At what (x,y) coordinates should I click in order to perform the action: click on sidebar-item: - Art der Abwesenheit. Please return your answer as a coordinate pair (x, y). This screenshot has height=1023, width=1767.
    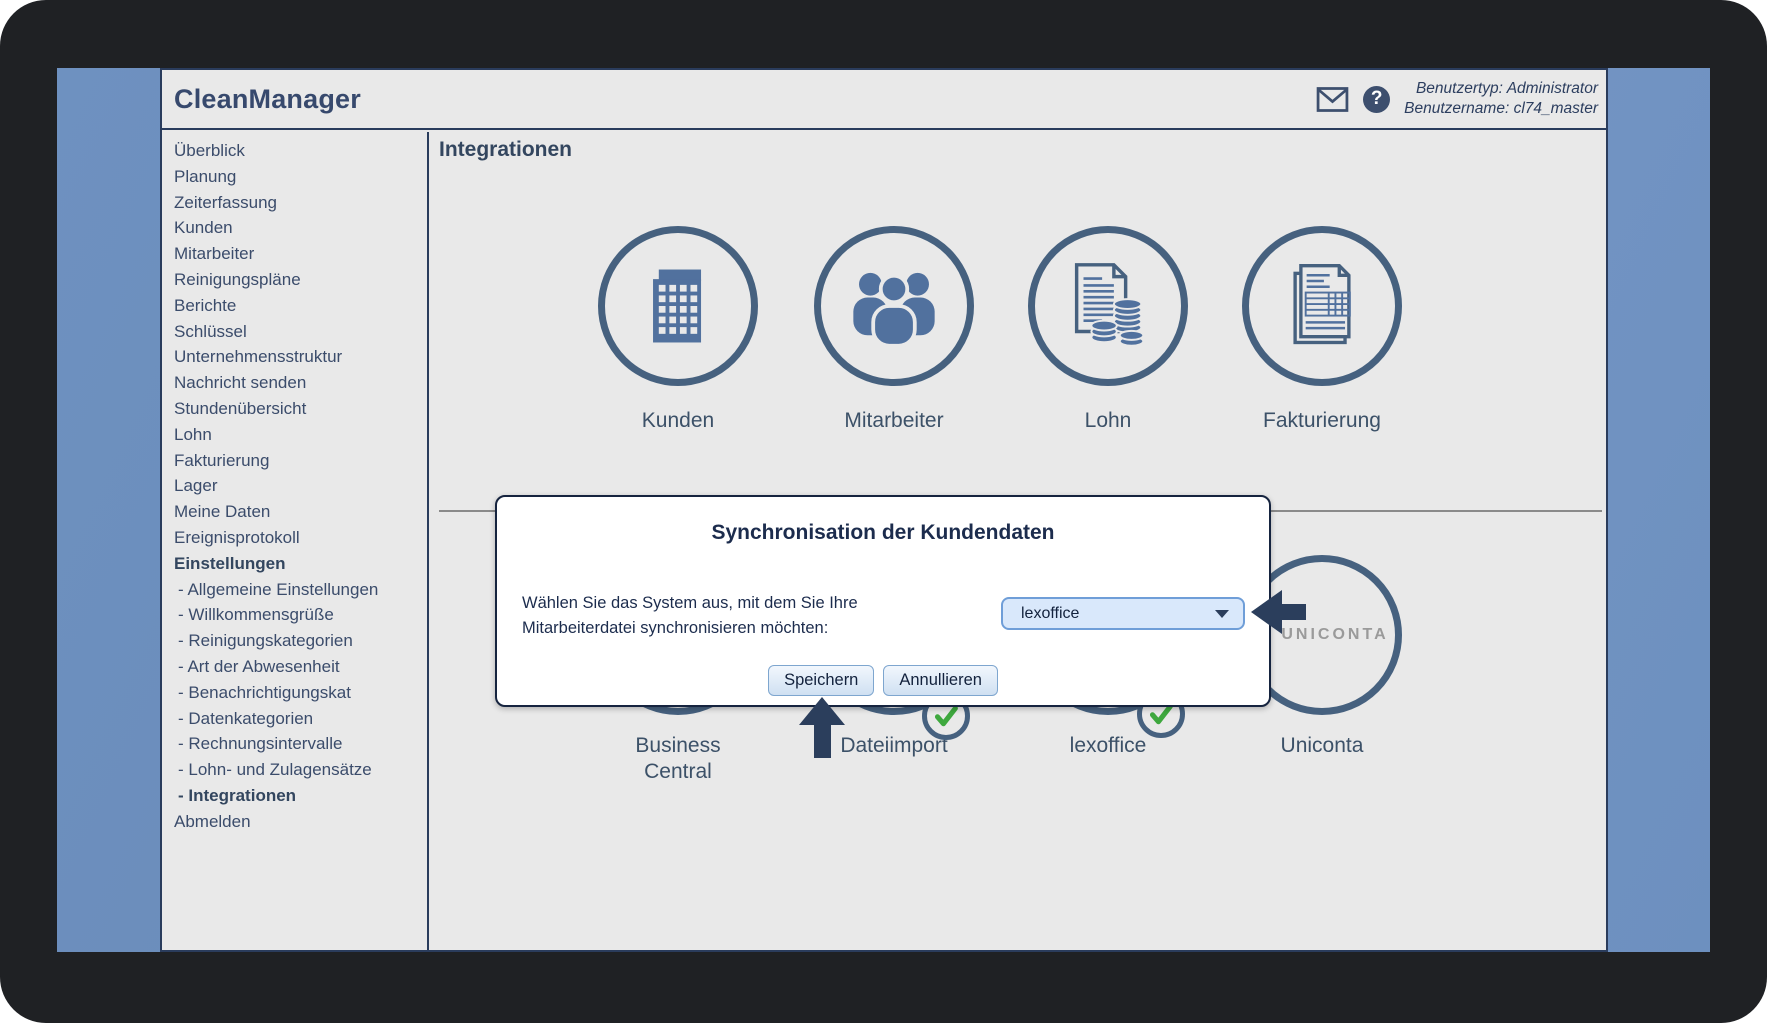
    Looking at the image, I should click on (300, 667).